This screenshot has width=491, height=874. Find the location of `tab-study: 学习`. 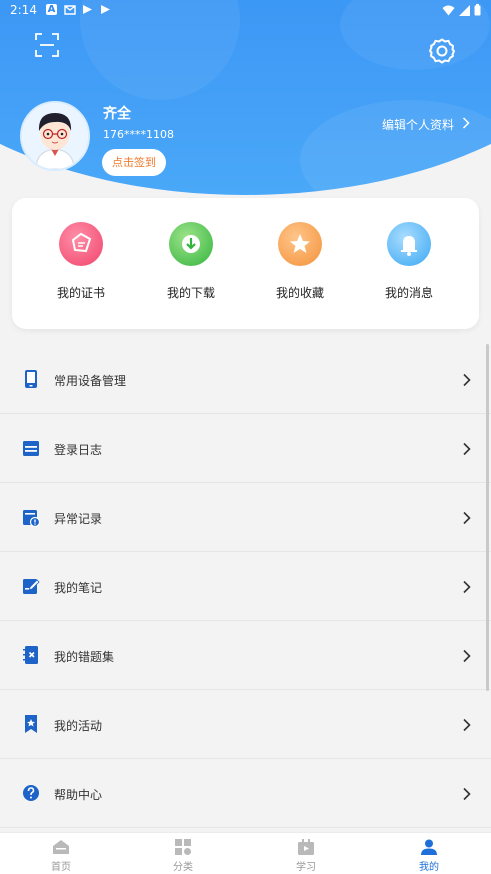

tab-study: 学习 is located at coordinates (306, 856).